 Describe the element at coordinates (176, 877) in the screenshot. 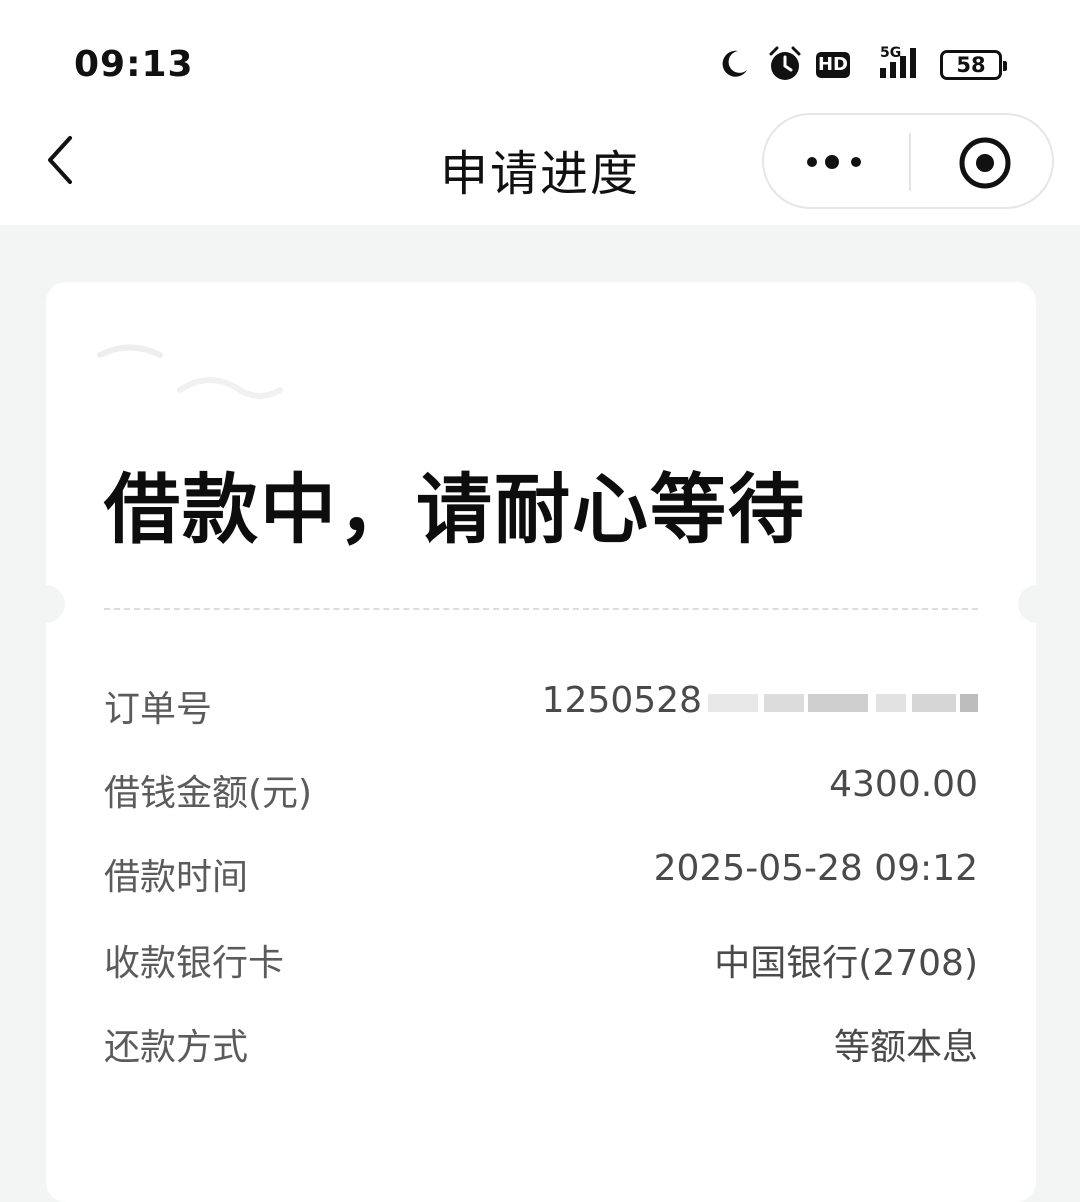

I see `detail-label: 借款时间` at that location.